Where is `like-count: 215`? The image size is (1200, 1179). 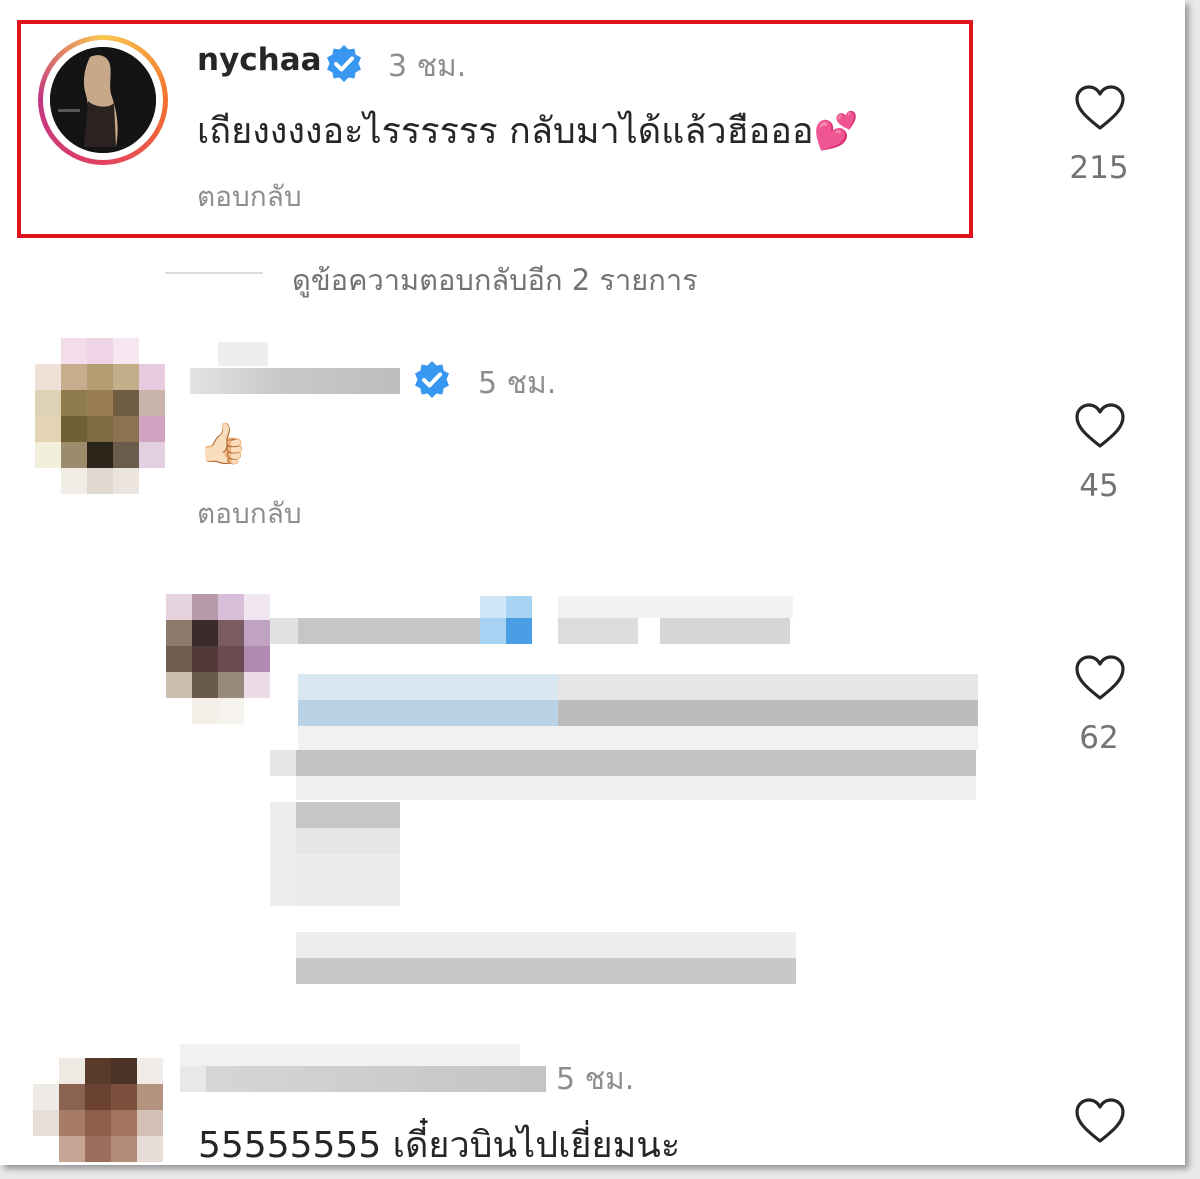 like-count: 215 is located at coordinates (1099, 168).